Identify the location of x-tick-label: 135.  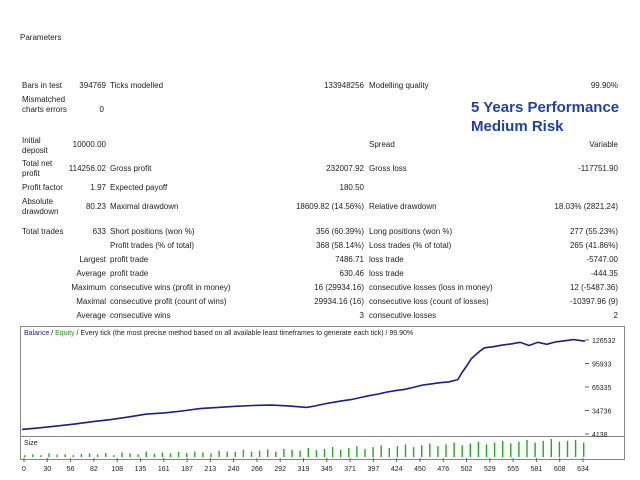
(141, 469).